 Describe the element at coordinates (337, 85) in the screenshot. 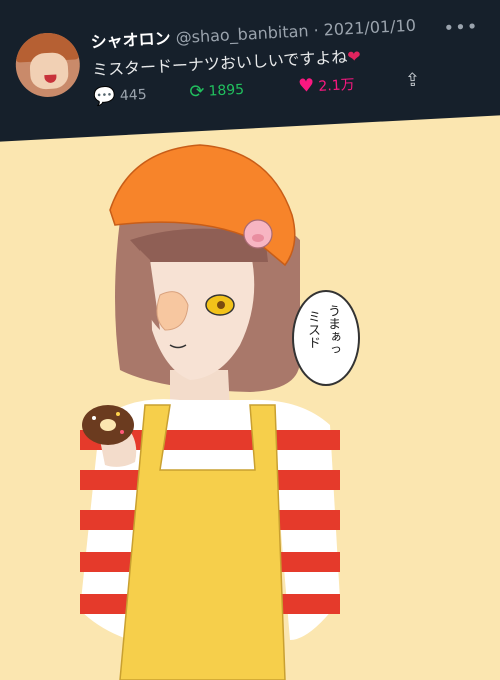

I see `like-count: 2.1万` at that location.